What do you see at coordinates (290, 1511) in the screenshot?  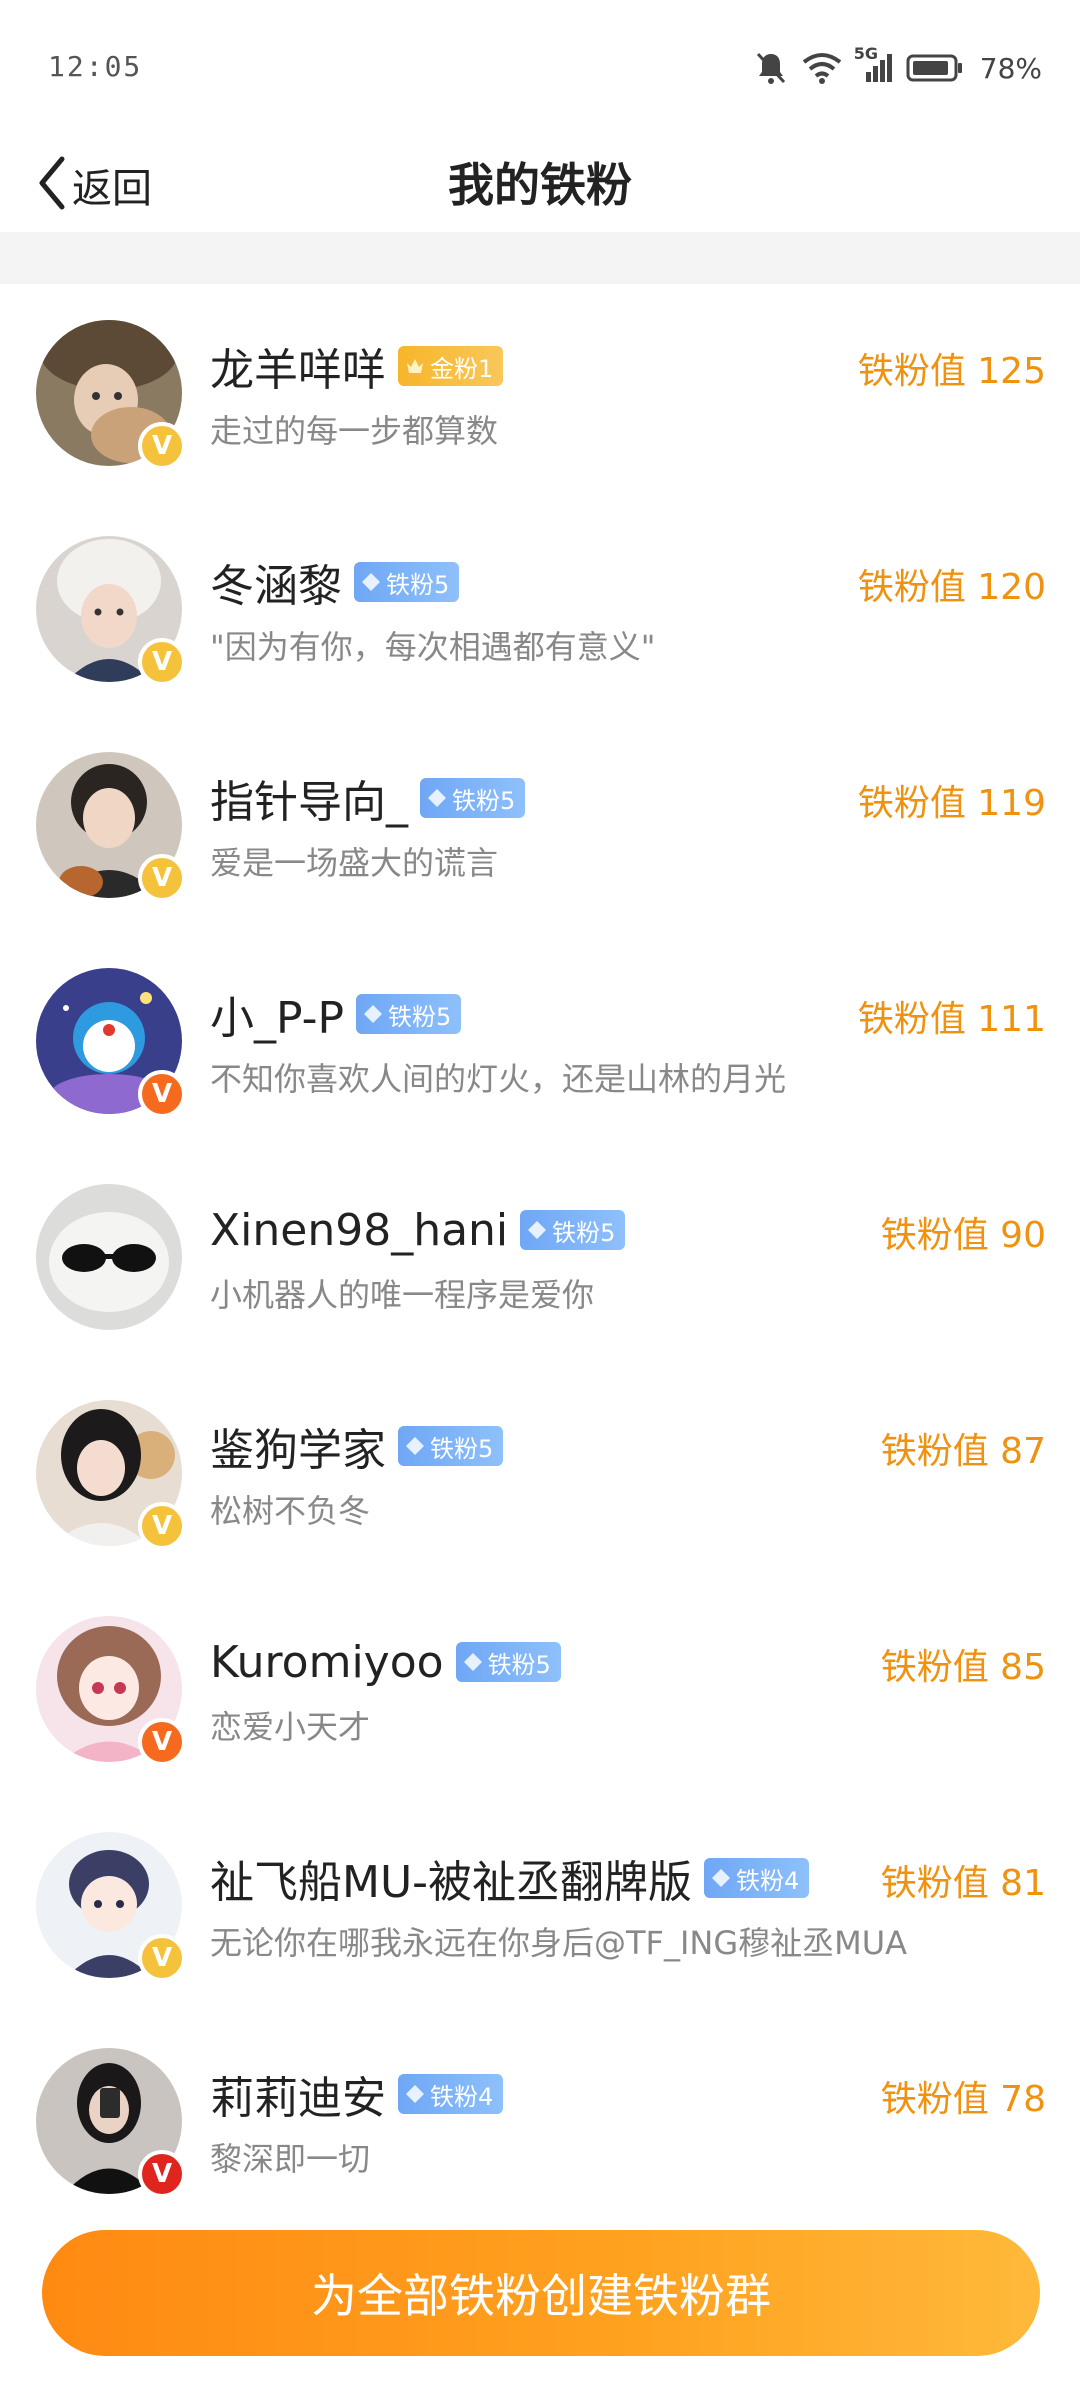 I see `fan-signature: 松树不负冬` at bounding box center [290, 1511].